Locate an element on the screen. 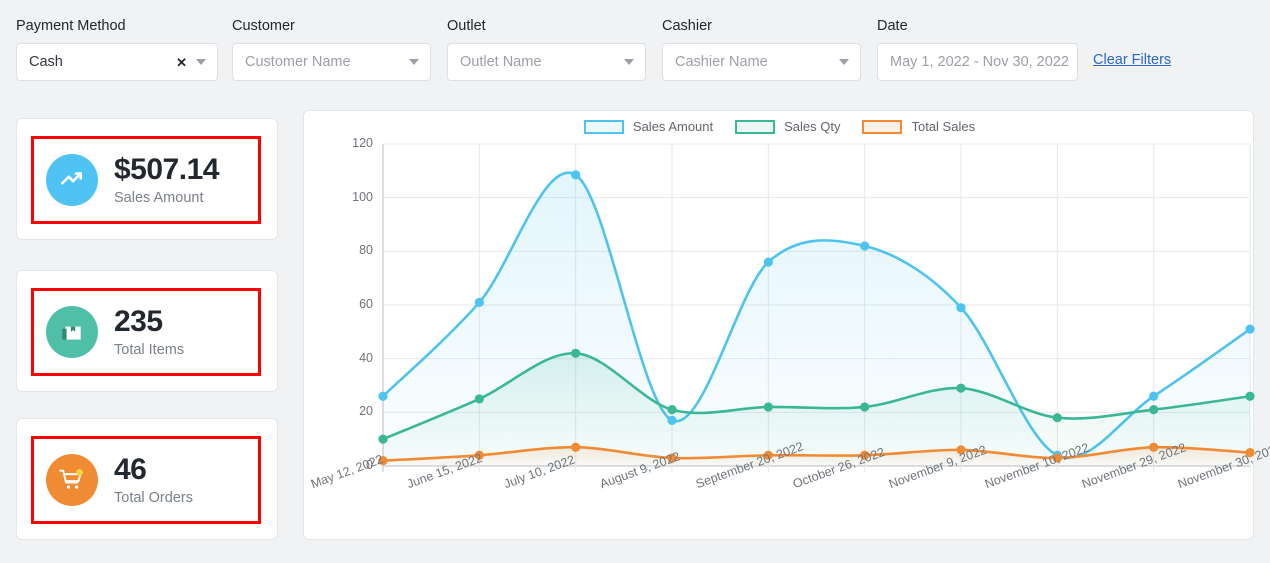 This screenshot has height=563, width=1270. filter-group-customer: Customer Customer Name is located at coordinates (331, 49).